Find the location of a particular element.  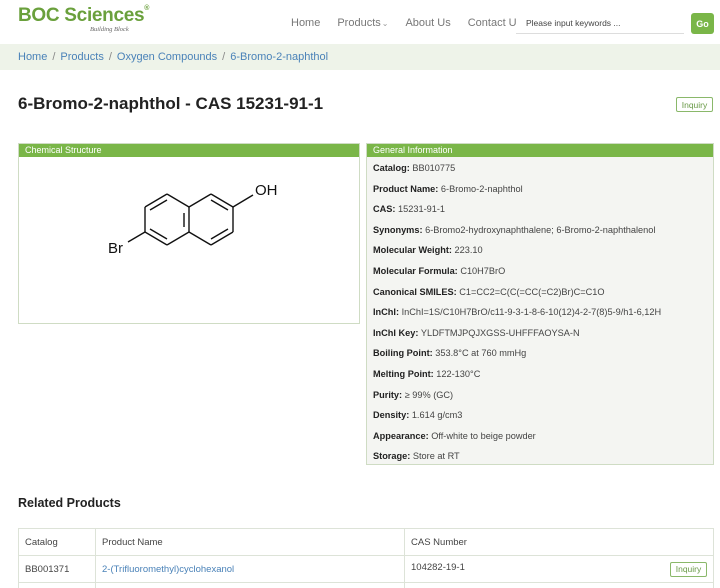

info-value: Off-white to beige powder is located at coordinates (483, 435).